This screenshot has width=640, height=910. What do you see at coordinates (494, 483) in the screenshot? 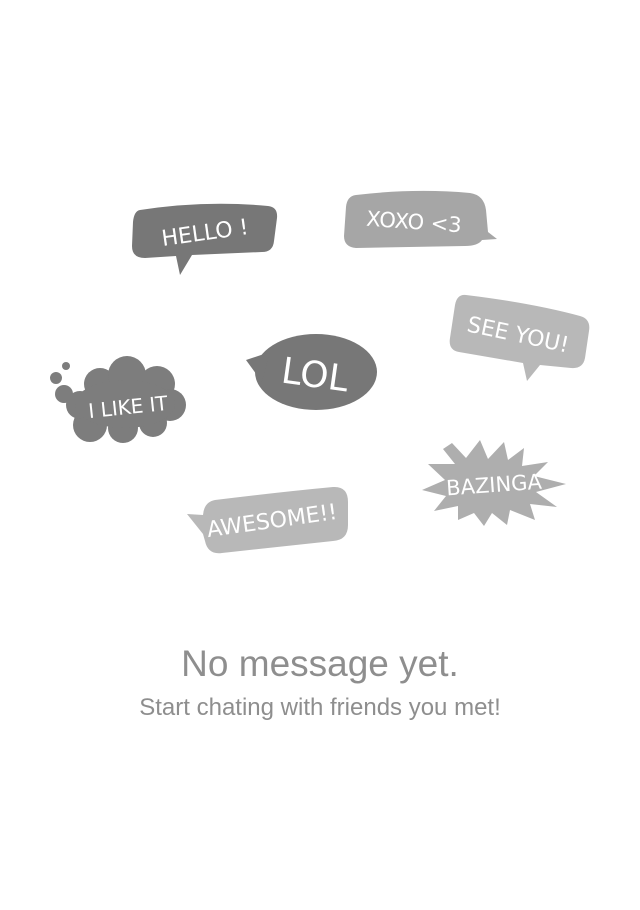
I see `bazinga-starburst: BAZINGA` at bounding box center [494, 483].